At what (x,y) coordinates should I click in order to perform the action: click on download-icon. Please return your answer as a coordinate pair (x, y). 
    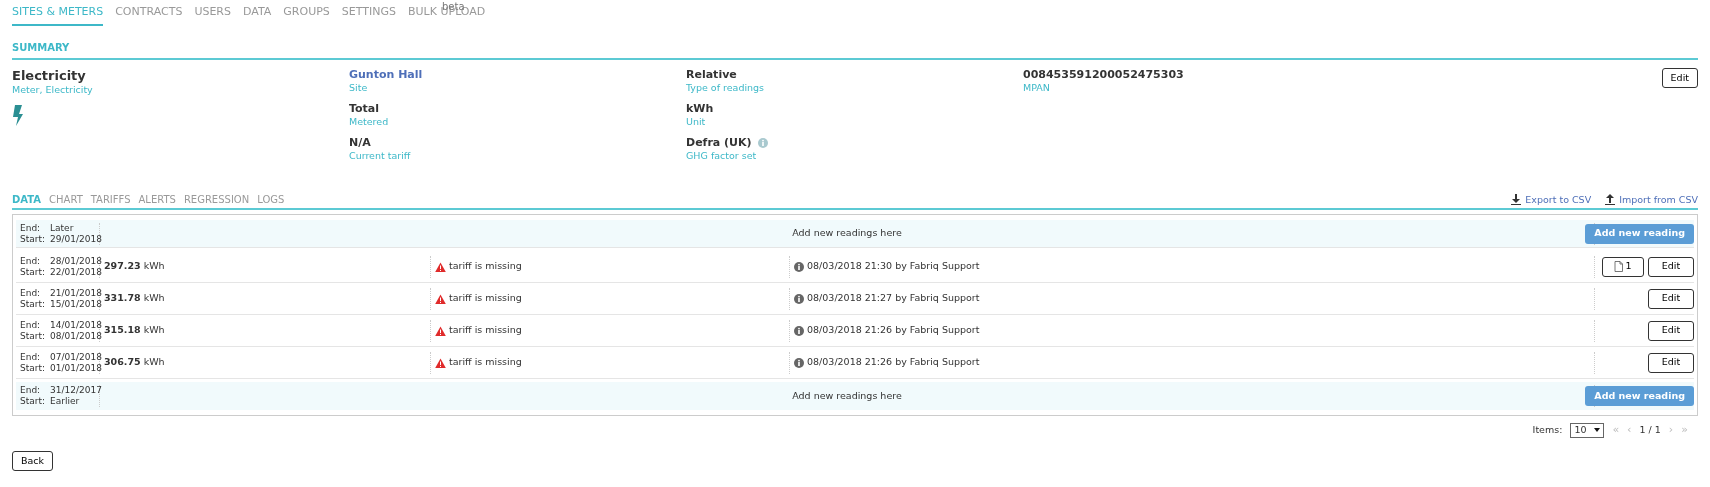
    Looking at the image, I should click on (1516, 200).